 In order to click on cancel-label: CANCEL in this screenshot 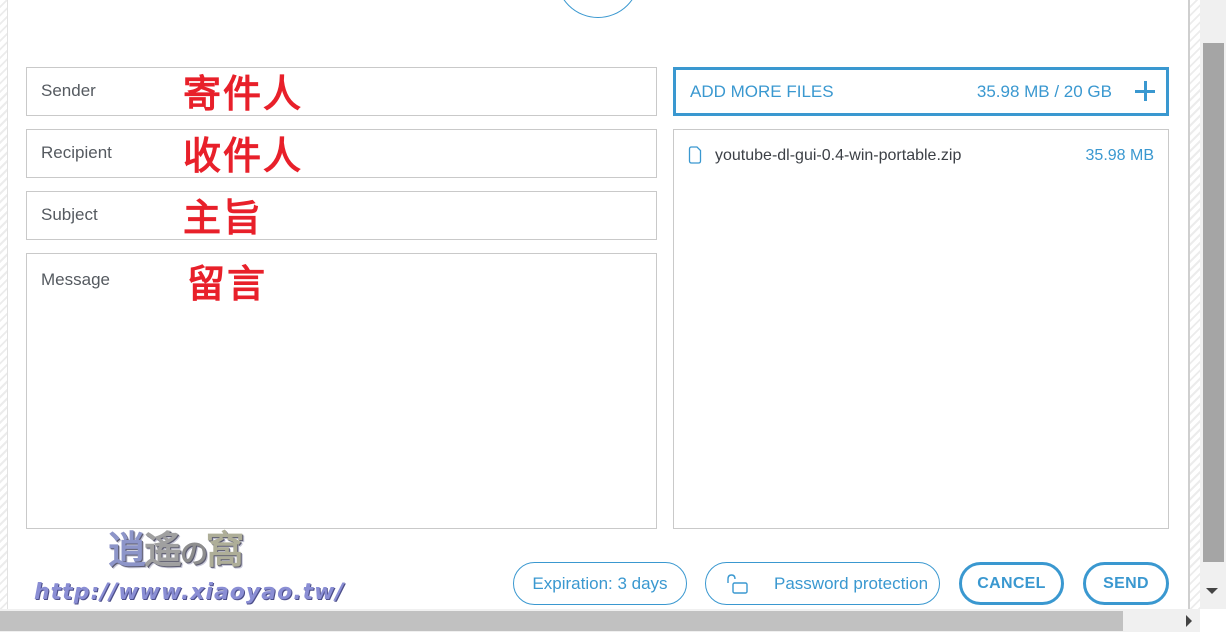, I will do `click(1011, 583)`.